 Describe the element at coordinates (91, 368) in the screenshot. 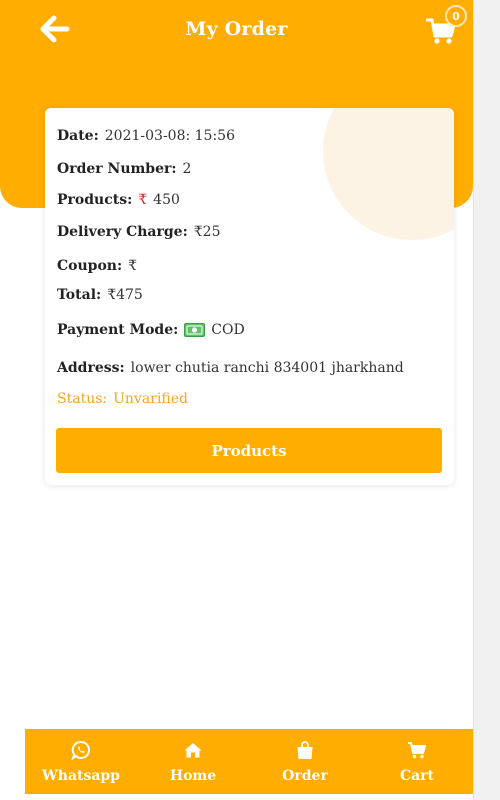

I see `address-label: Address:` at that location.